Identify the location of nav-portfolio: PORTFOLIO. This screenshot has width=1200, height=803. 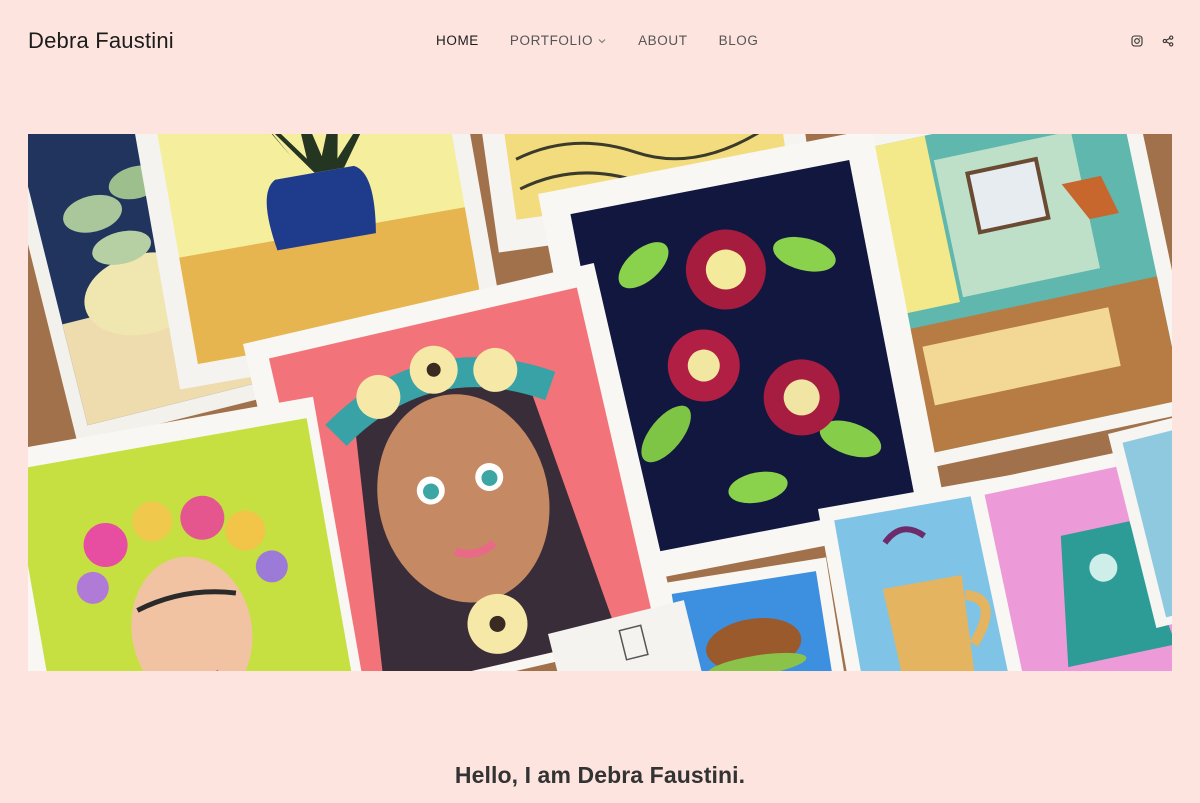
(558, 40).